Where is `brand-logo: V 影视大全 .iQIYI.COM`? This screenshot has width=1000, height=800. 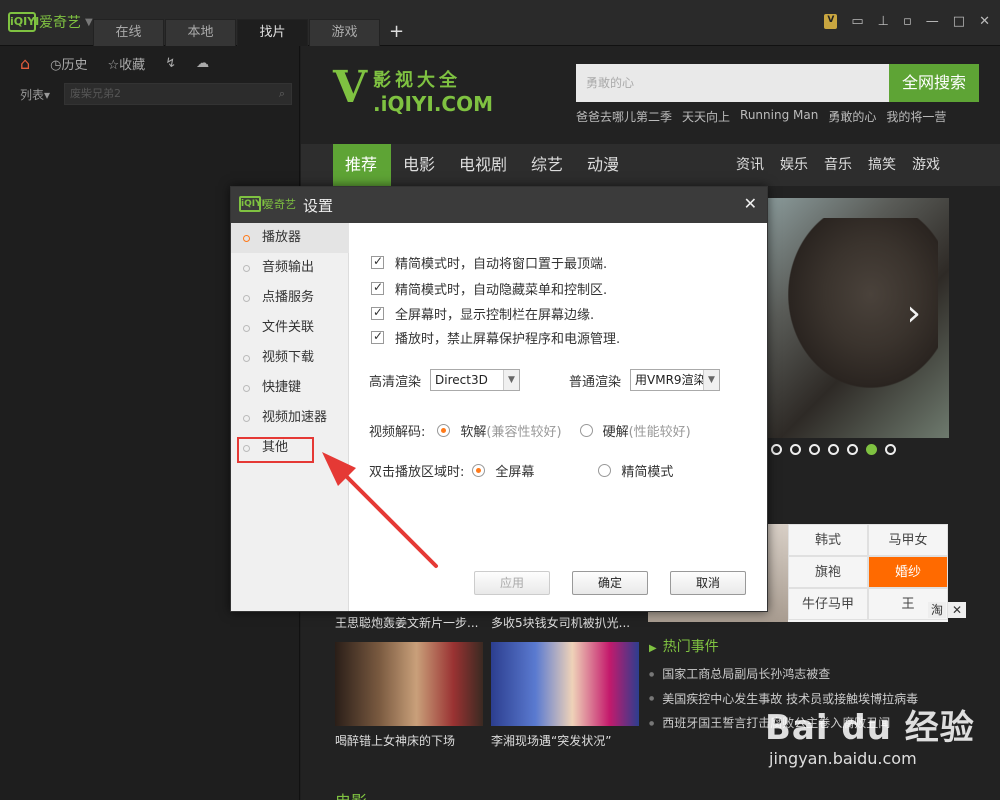 brand-logo: V 影视大全 .iQIYI.COM is located at coordinates (413, 91).